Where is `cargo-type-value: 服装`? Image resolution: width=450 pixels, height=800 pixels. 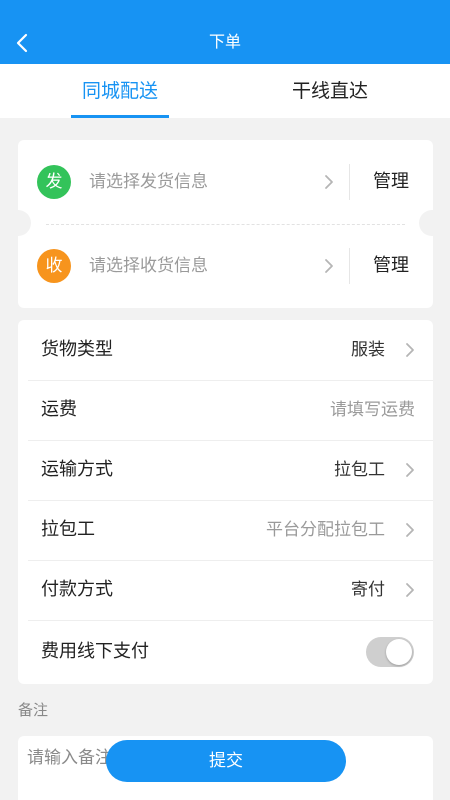 cargo-type-value: 服装 is located at coordinates (368, 350).